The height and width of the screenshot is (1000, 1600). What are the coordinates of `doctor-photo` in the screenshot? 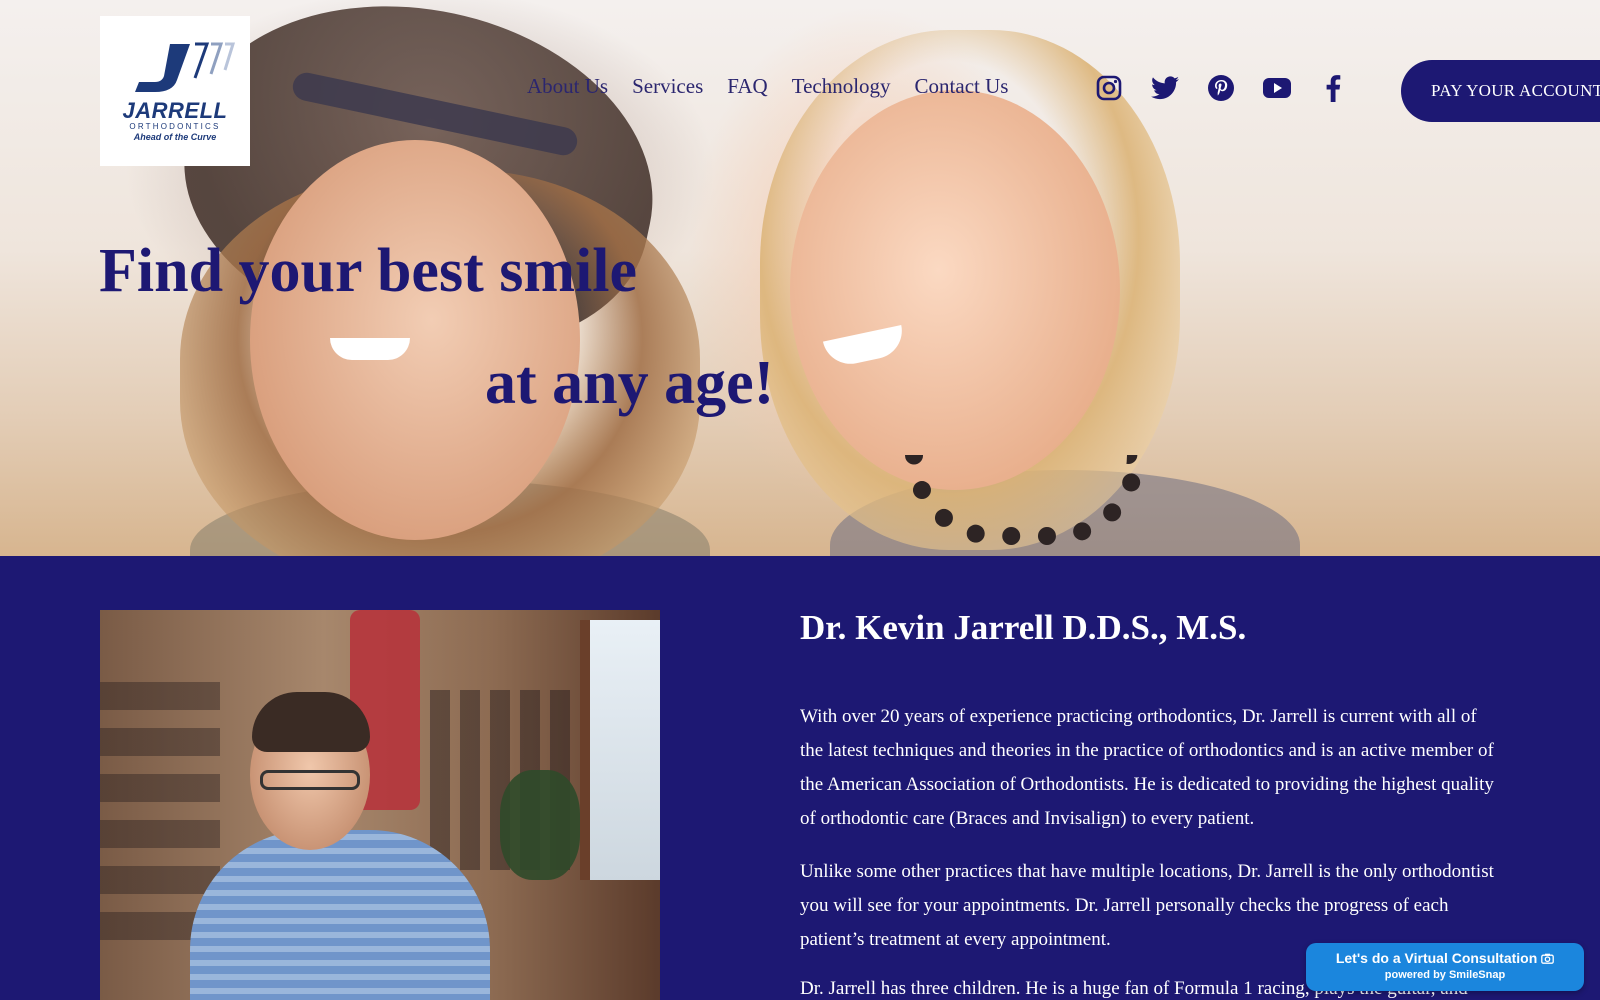 It's located at (380, 805).